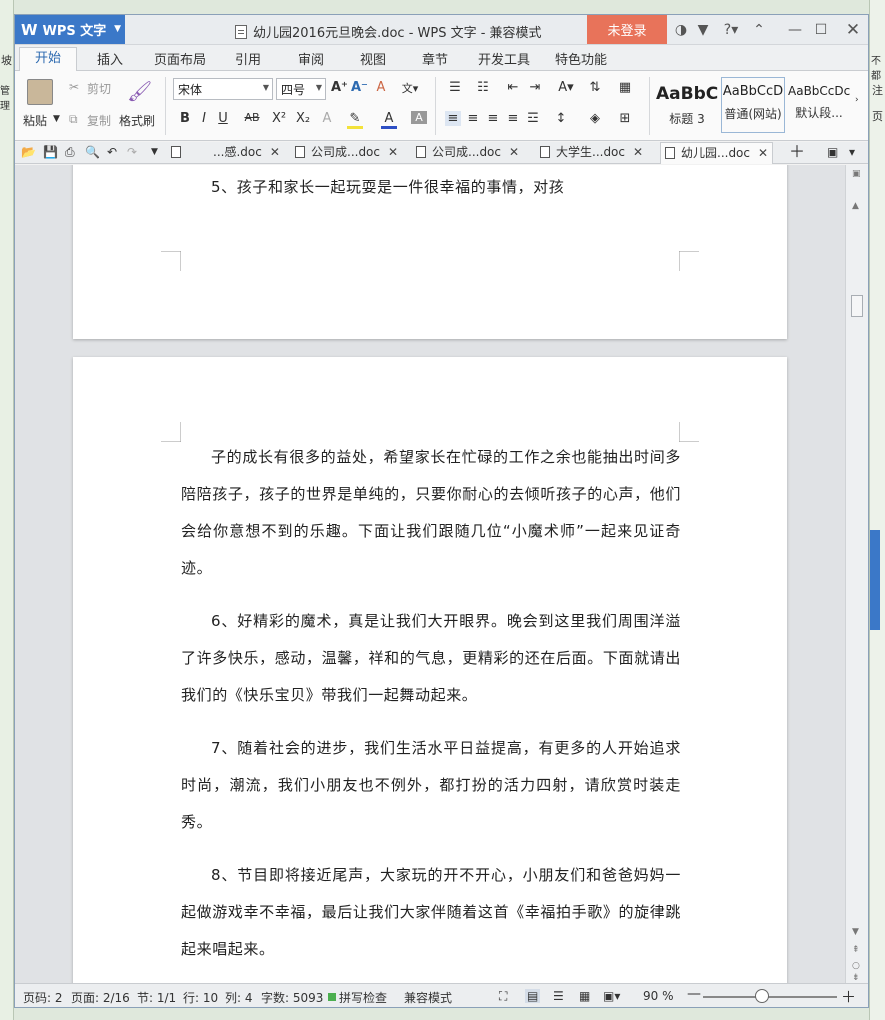 The height and width of the screenshot is (1020, 885). Describe the element at coordinates (223, 118) in the screenshot. I see `underline-icon: U` at that location.